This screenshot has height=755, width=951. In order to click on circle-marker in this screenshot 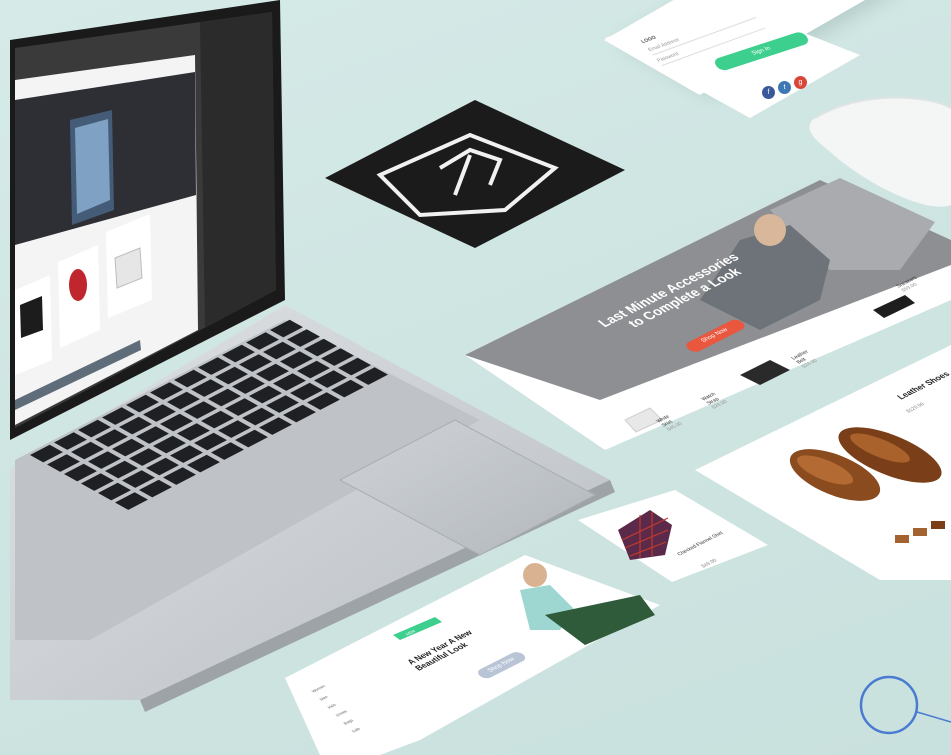, I will do `click(905, 705)`.